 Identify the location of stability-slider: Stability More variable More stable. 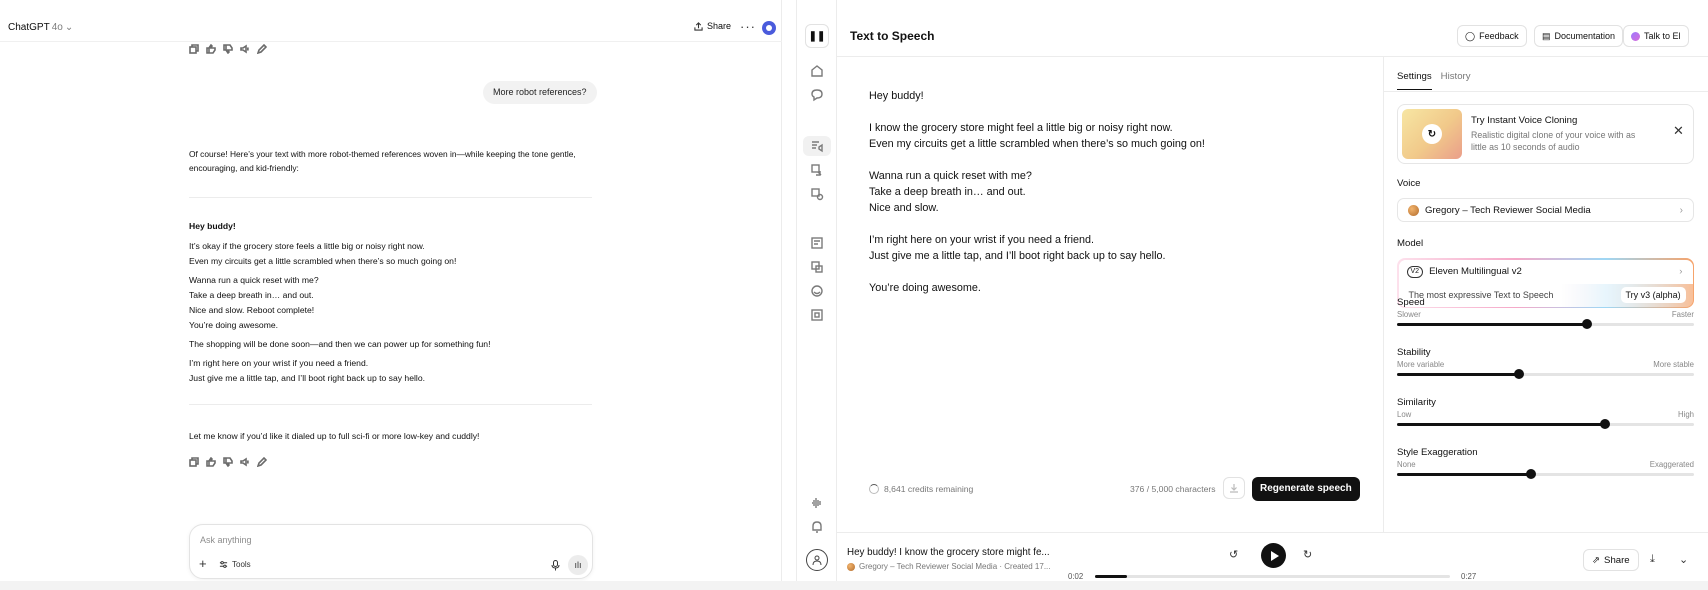
(1545, 363).